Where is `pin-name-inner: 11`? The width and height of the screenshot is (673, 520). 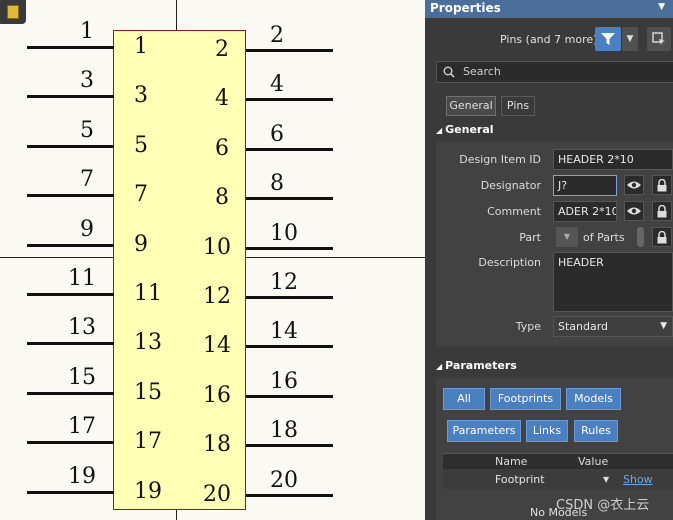 pin-name-inner: 11 is located at coordinates (148, 293).